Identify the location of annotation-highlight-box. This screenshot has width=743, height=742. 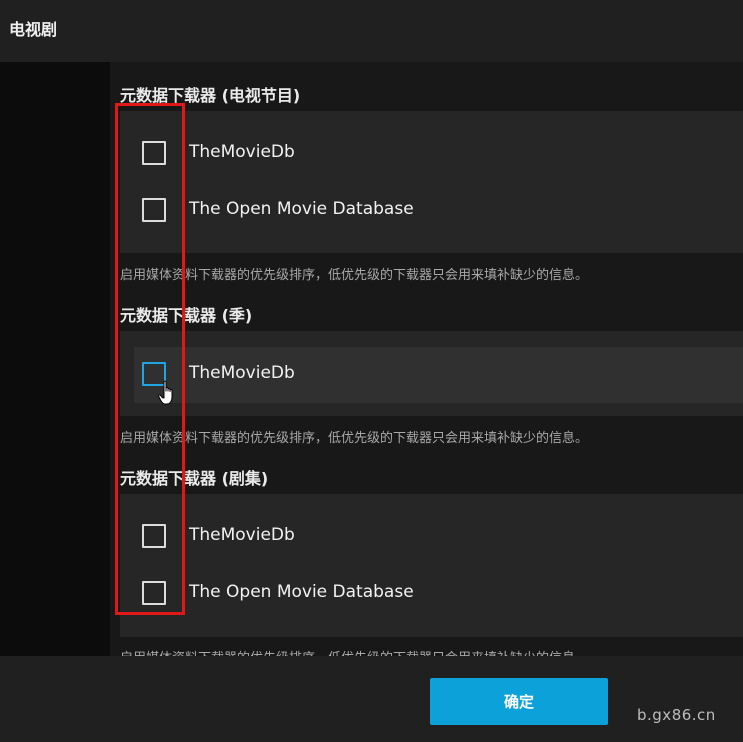
(150, 359).